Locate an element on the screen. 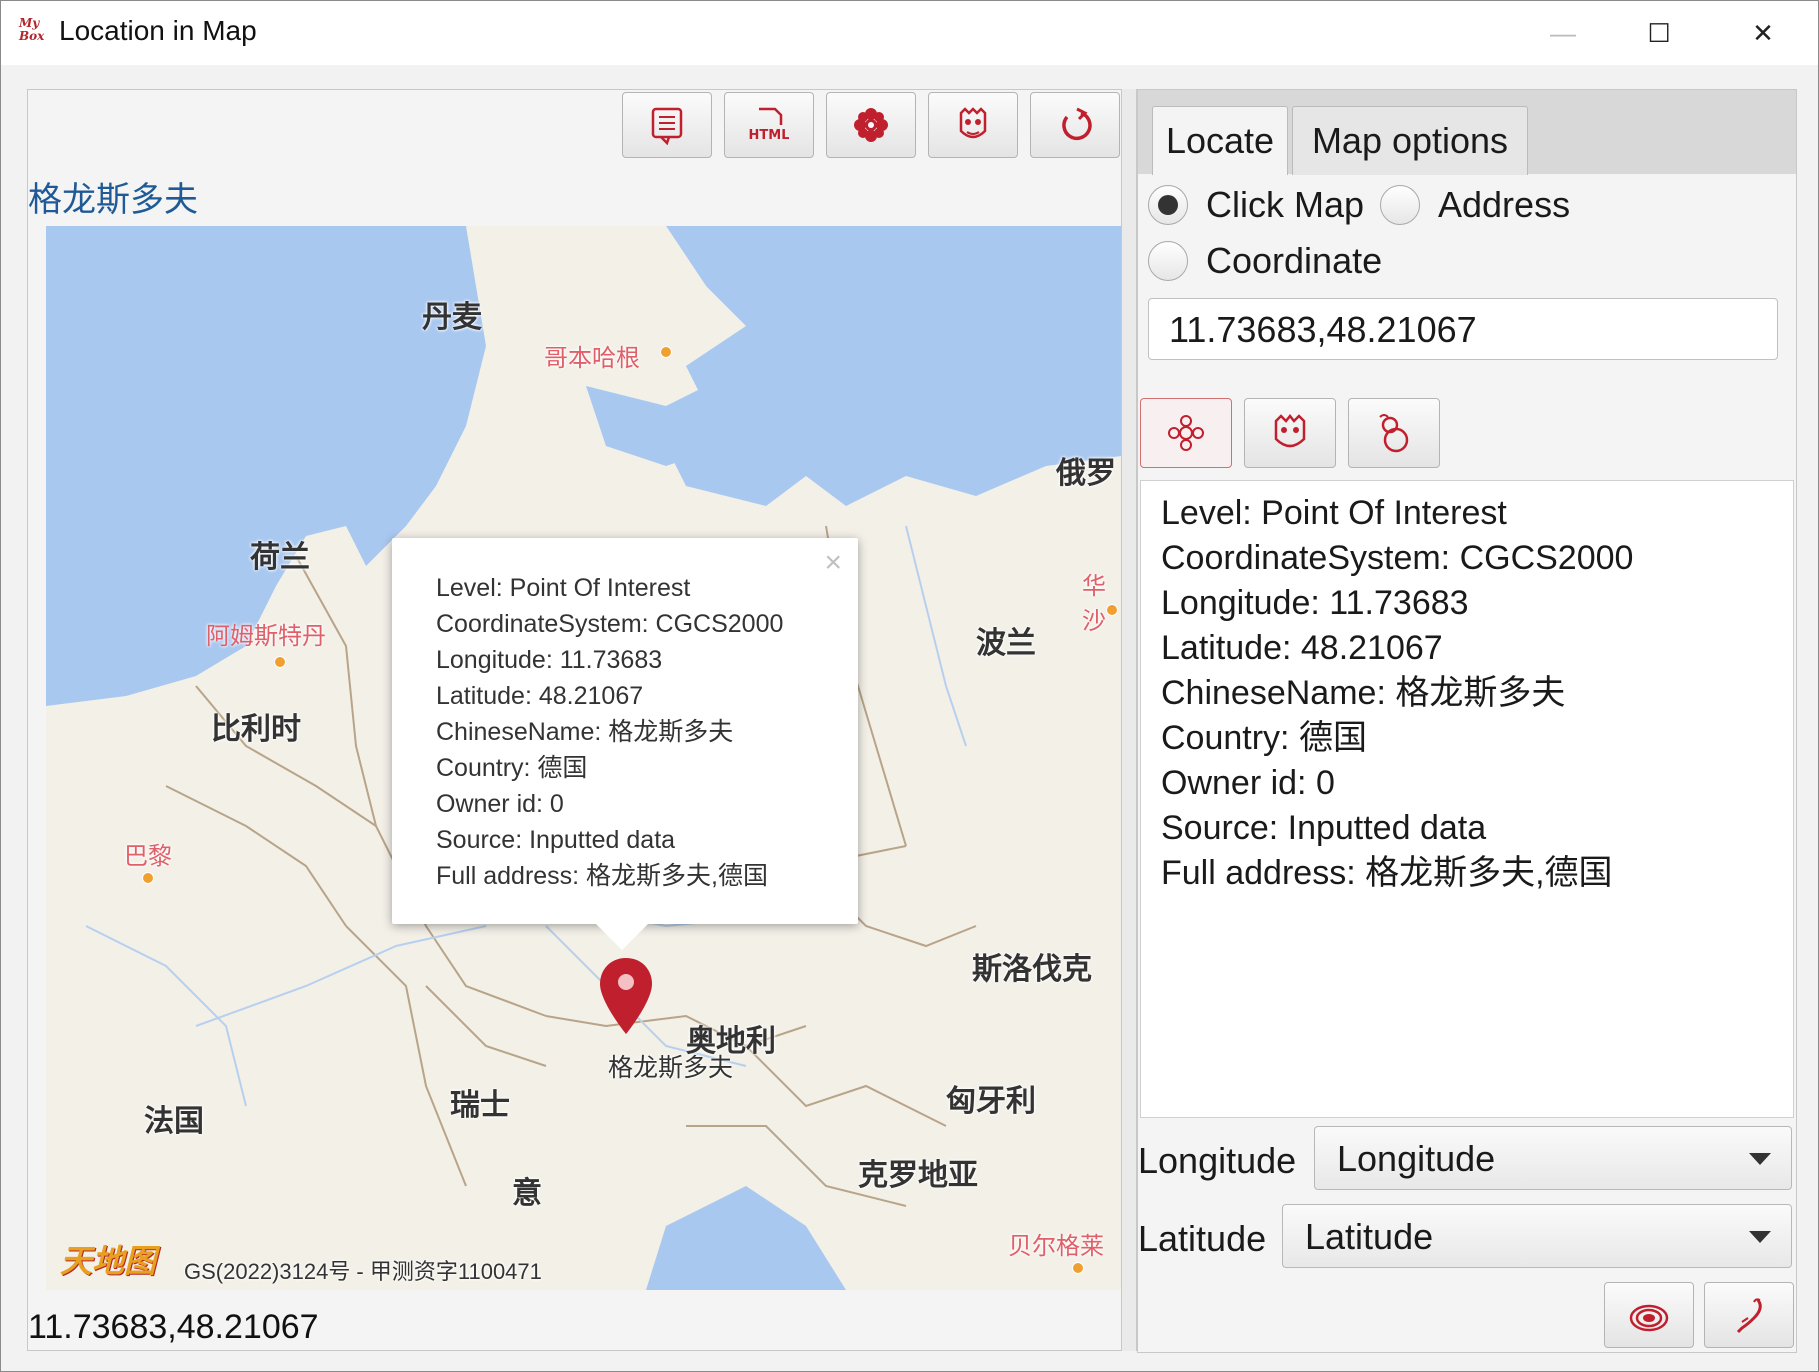 Image resolution: width=1819 pixels, height=1372 pixels. country-label: 克罗地亚 is located at coordinates (918, 1175).